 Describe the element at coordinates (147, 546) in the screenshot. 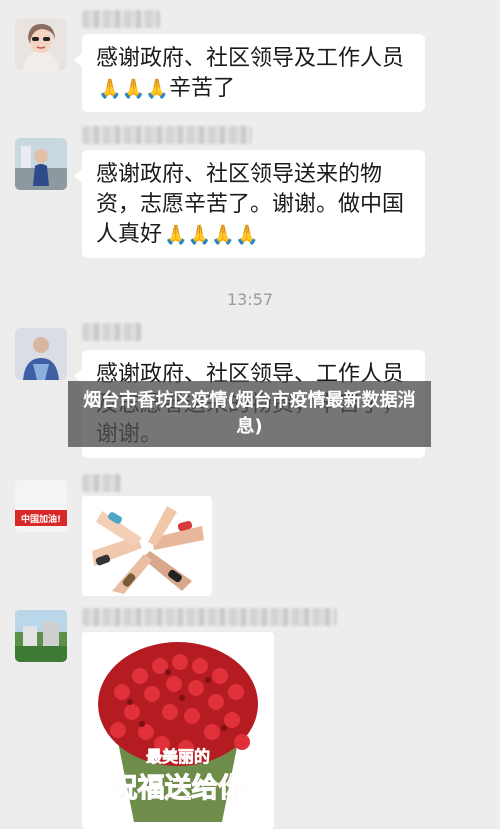

I see `hands-image` at that location.